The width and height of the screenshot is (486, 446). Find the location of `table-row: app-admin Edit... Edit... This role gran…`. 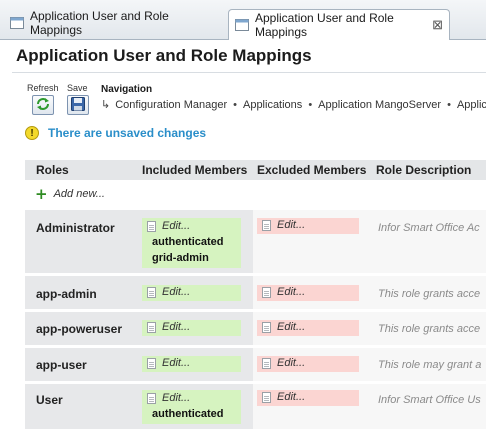

table-row: app-admin Edit... Edit... This role gran… is located at coordinates (255, 293).